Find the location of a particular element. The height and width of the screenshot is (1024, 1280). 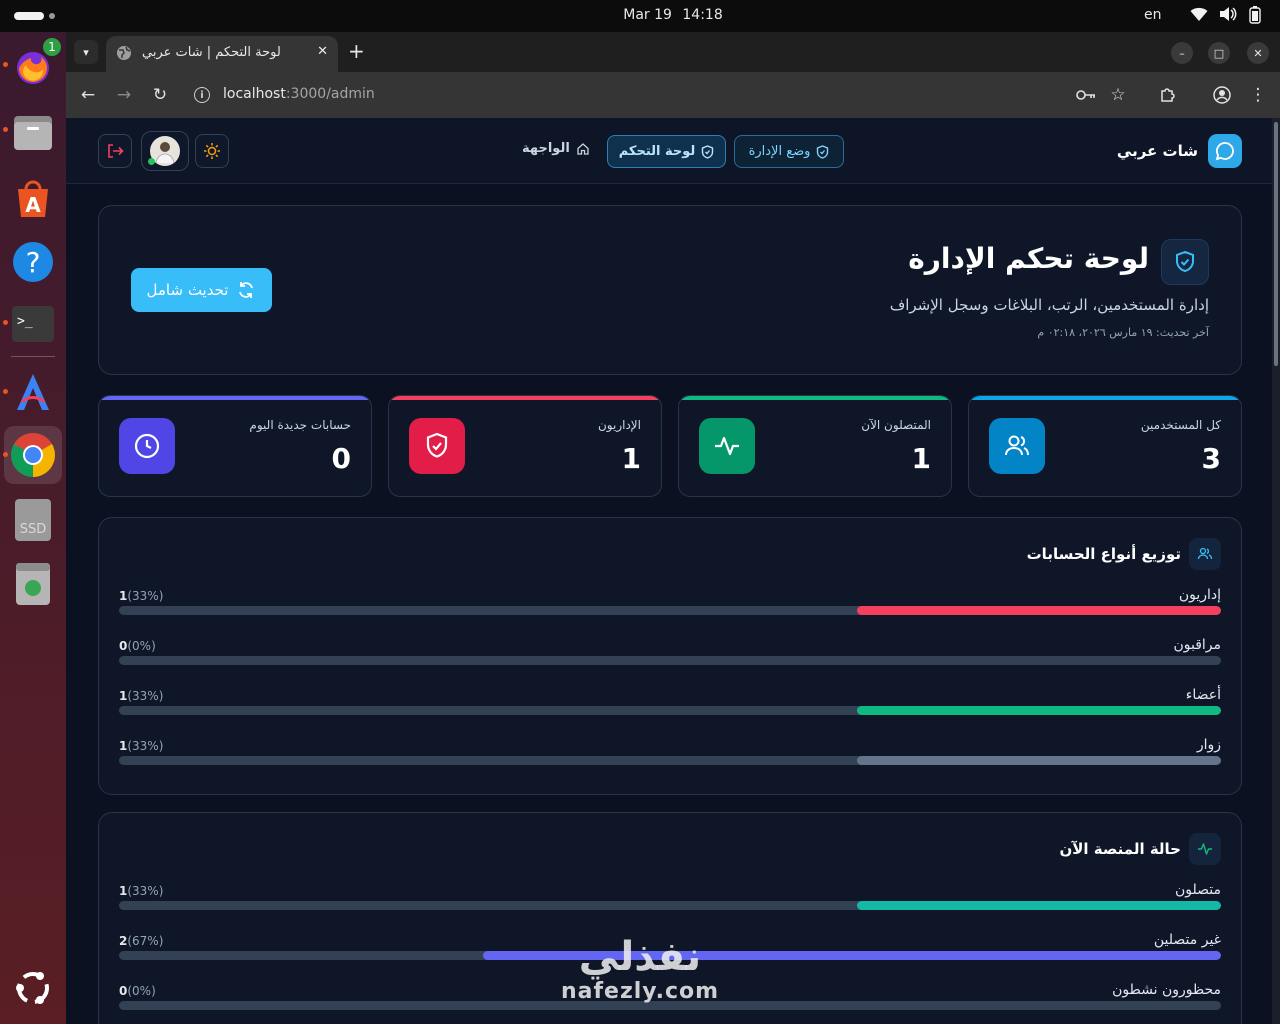

maximize-icon: □ is located at coordinates (1219, 53).